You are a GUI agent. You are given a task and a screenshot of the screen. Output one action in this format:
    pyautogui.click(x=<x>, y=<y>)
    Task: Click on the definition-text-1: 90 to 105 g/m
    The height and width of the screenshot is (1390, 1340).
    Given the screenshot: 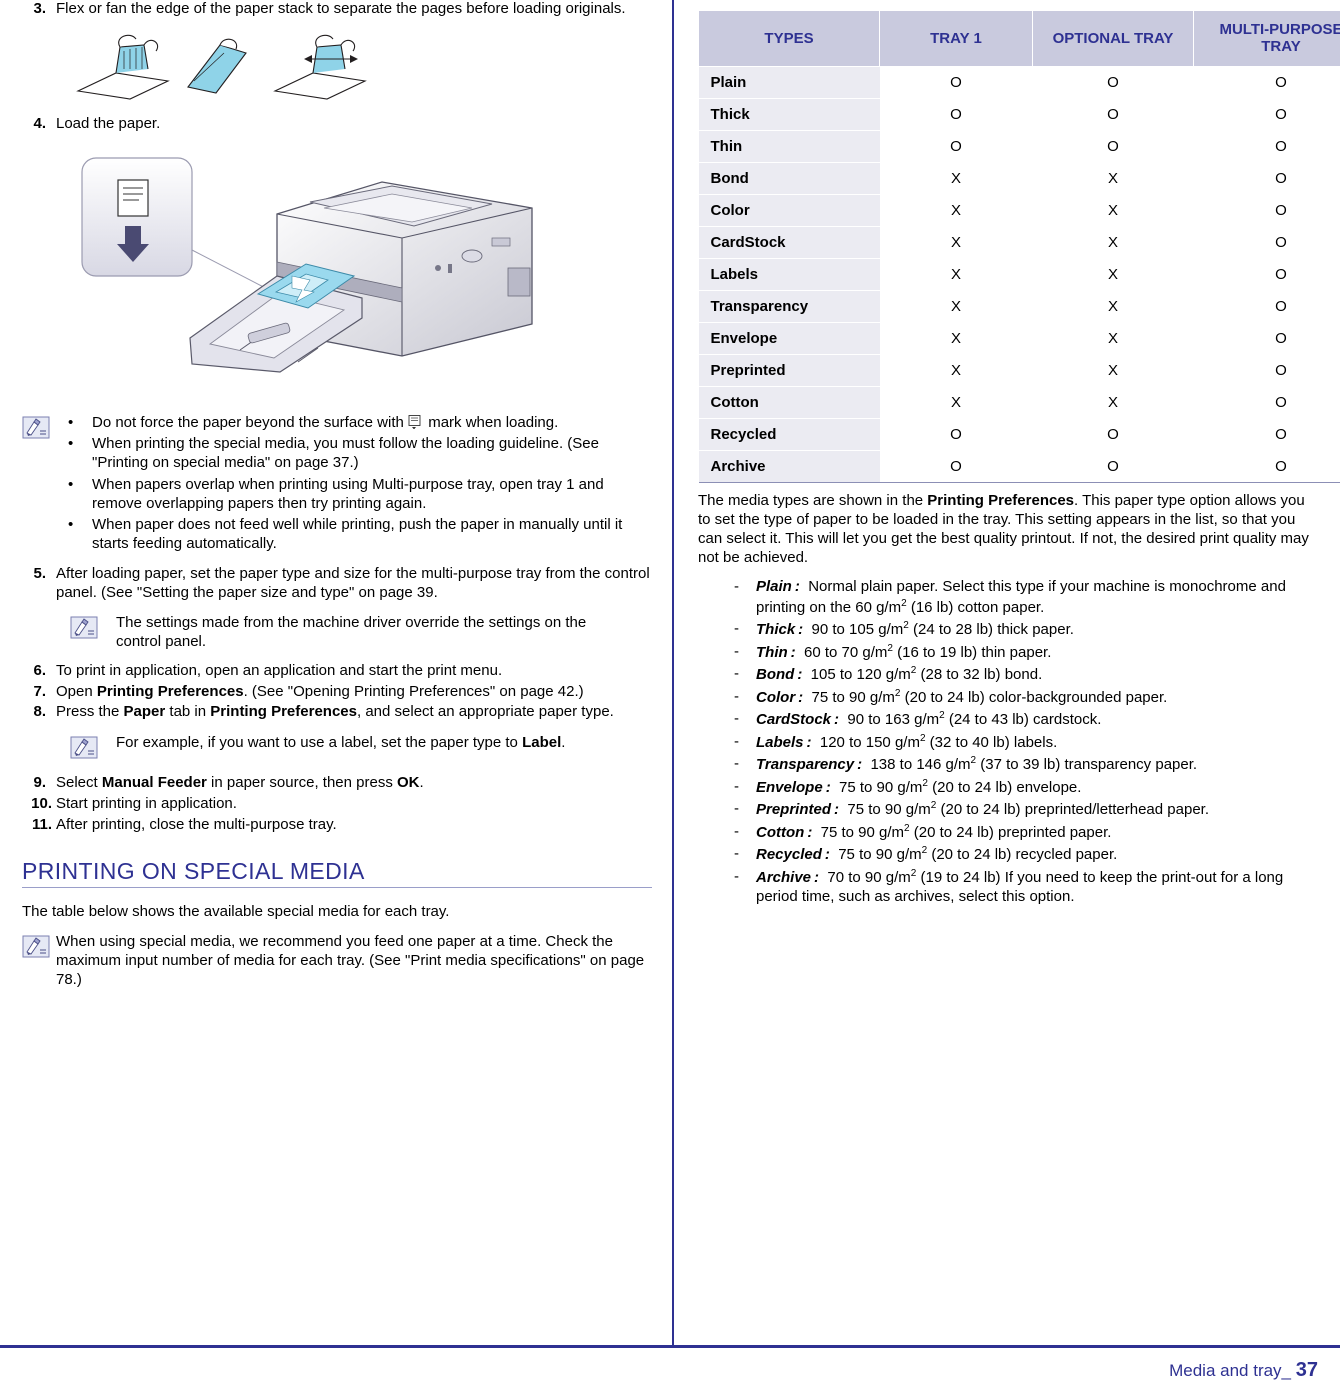 What is the action you would take?
    pyautogui.click(x=857, y=630)
    